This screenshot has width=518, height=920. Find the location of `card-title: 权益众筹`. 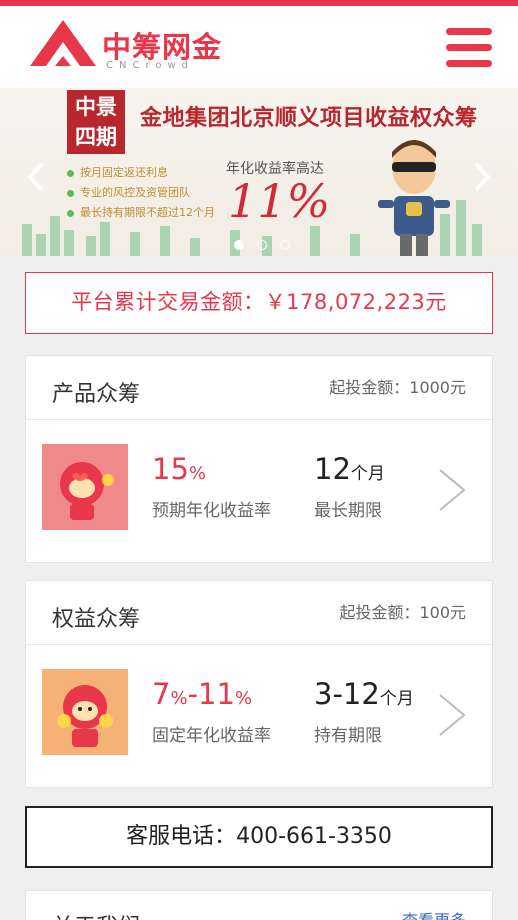

card-title: 权益众筹 is located at coordinates (96, 619).